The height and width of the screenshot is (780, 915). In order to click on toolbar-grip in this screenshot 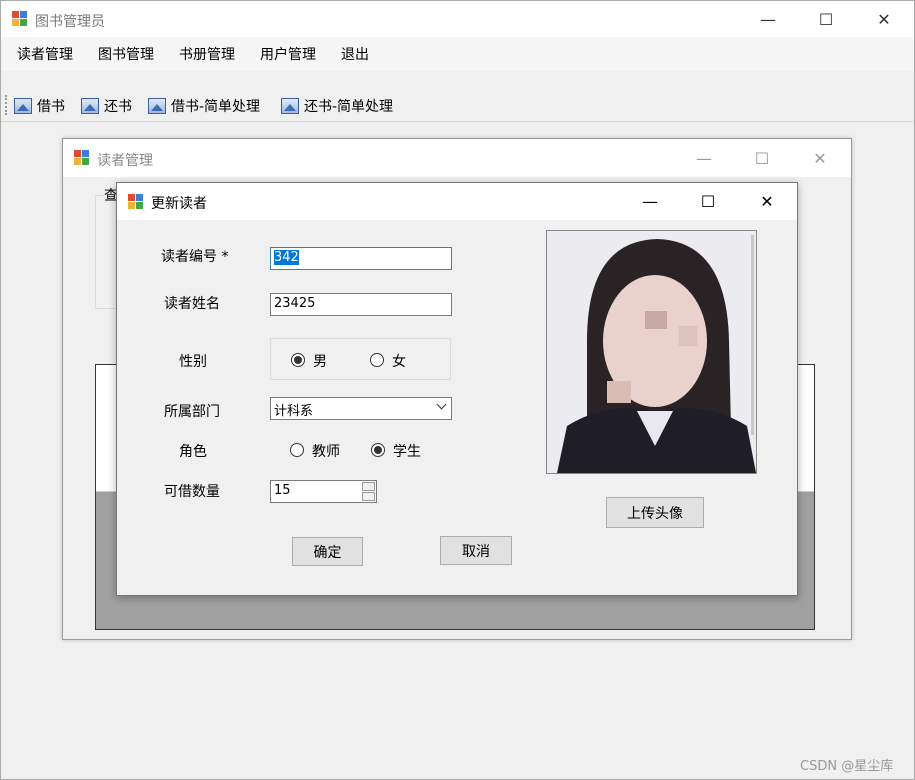, I will do `click(7, 105)`.